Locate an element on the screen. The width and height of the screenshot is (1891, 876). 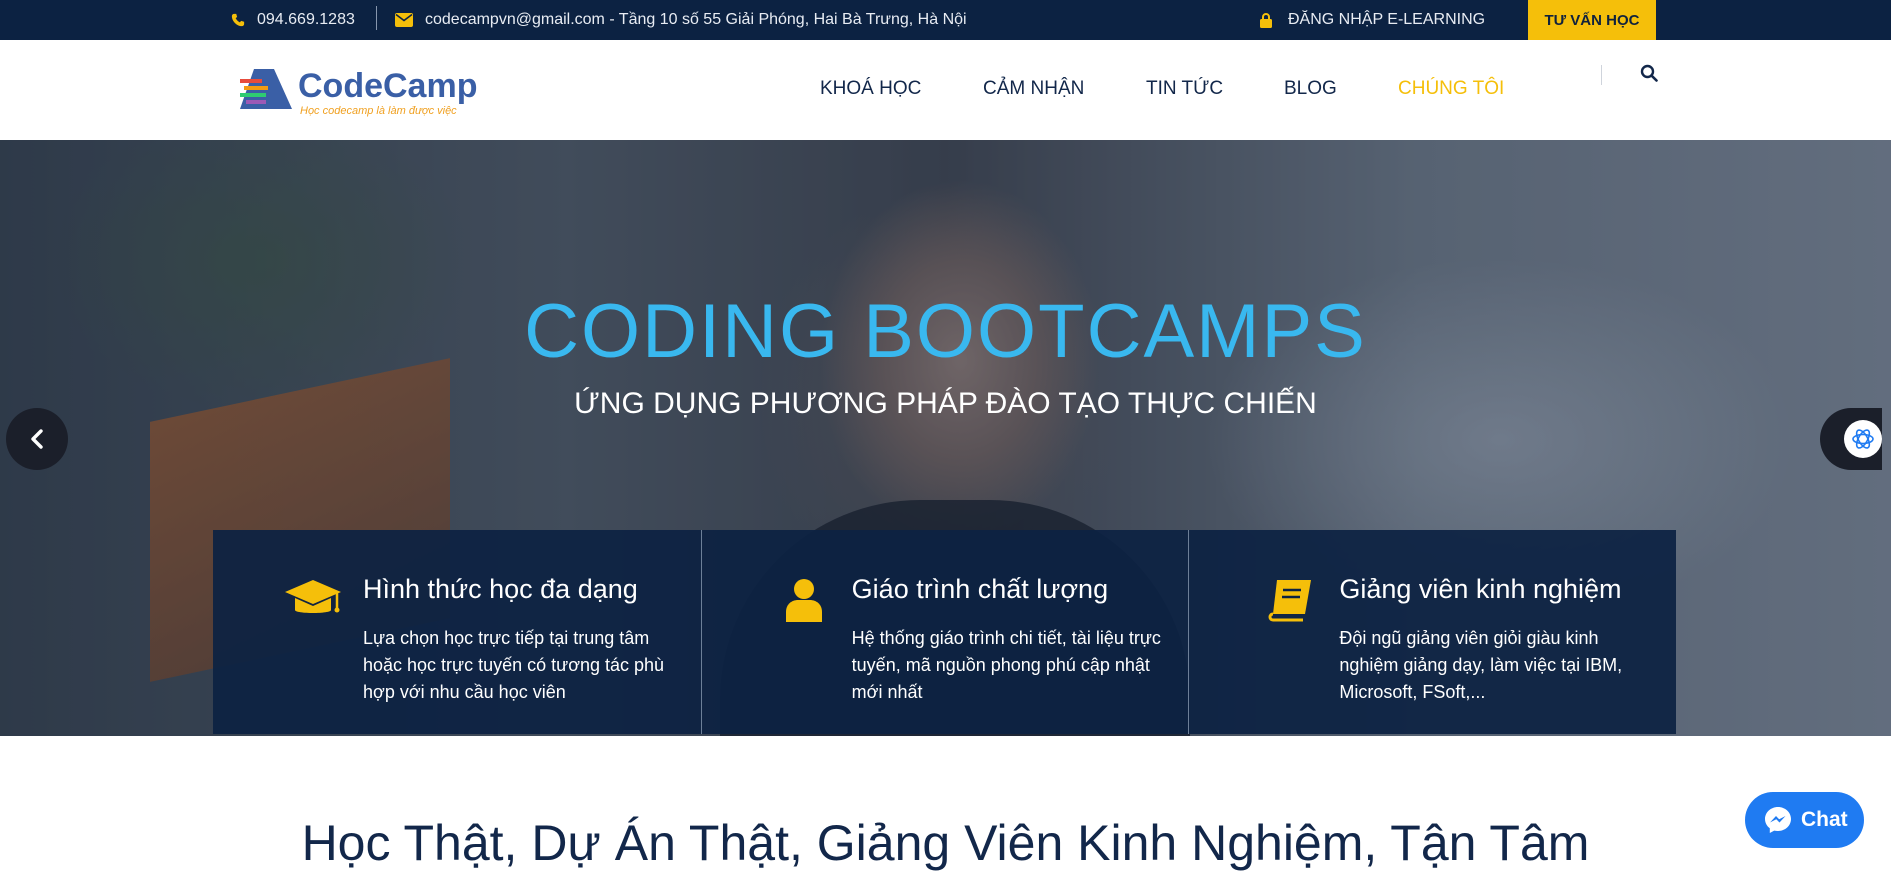
phone-number: 094.669.1283 is located at coordinates (306, 19).